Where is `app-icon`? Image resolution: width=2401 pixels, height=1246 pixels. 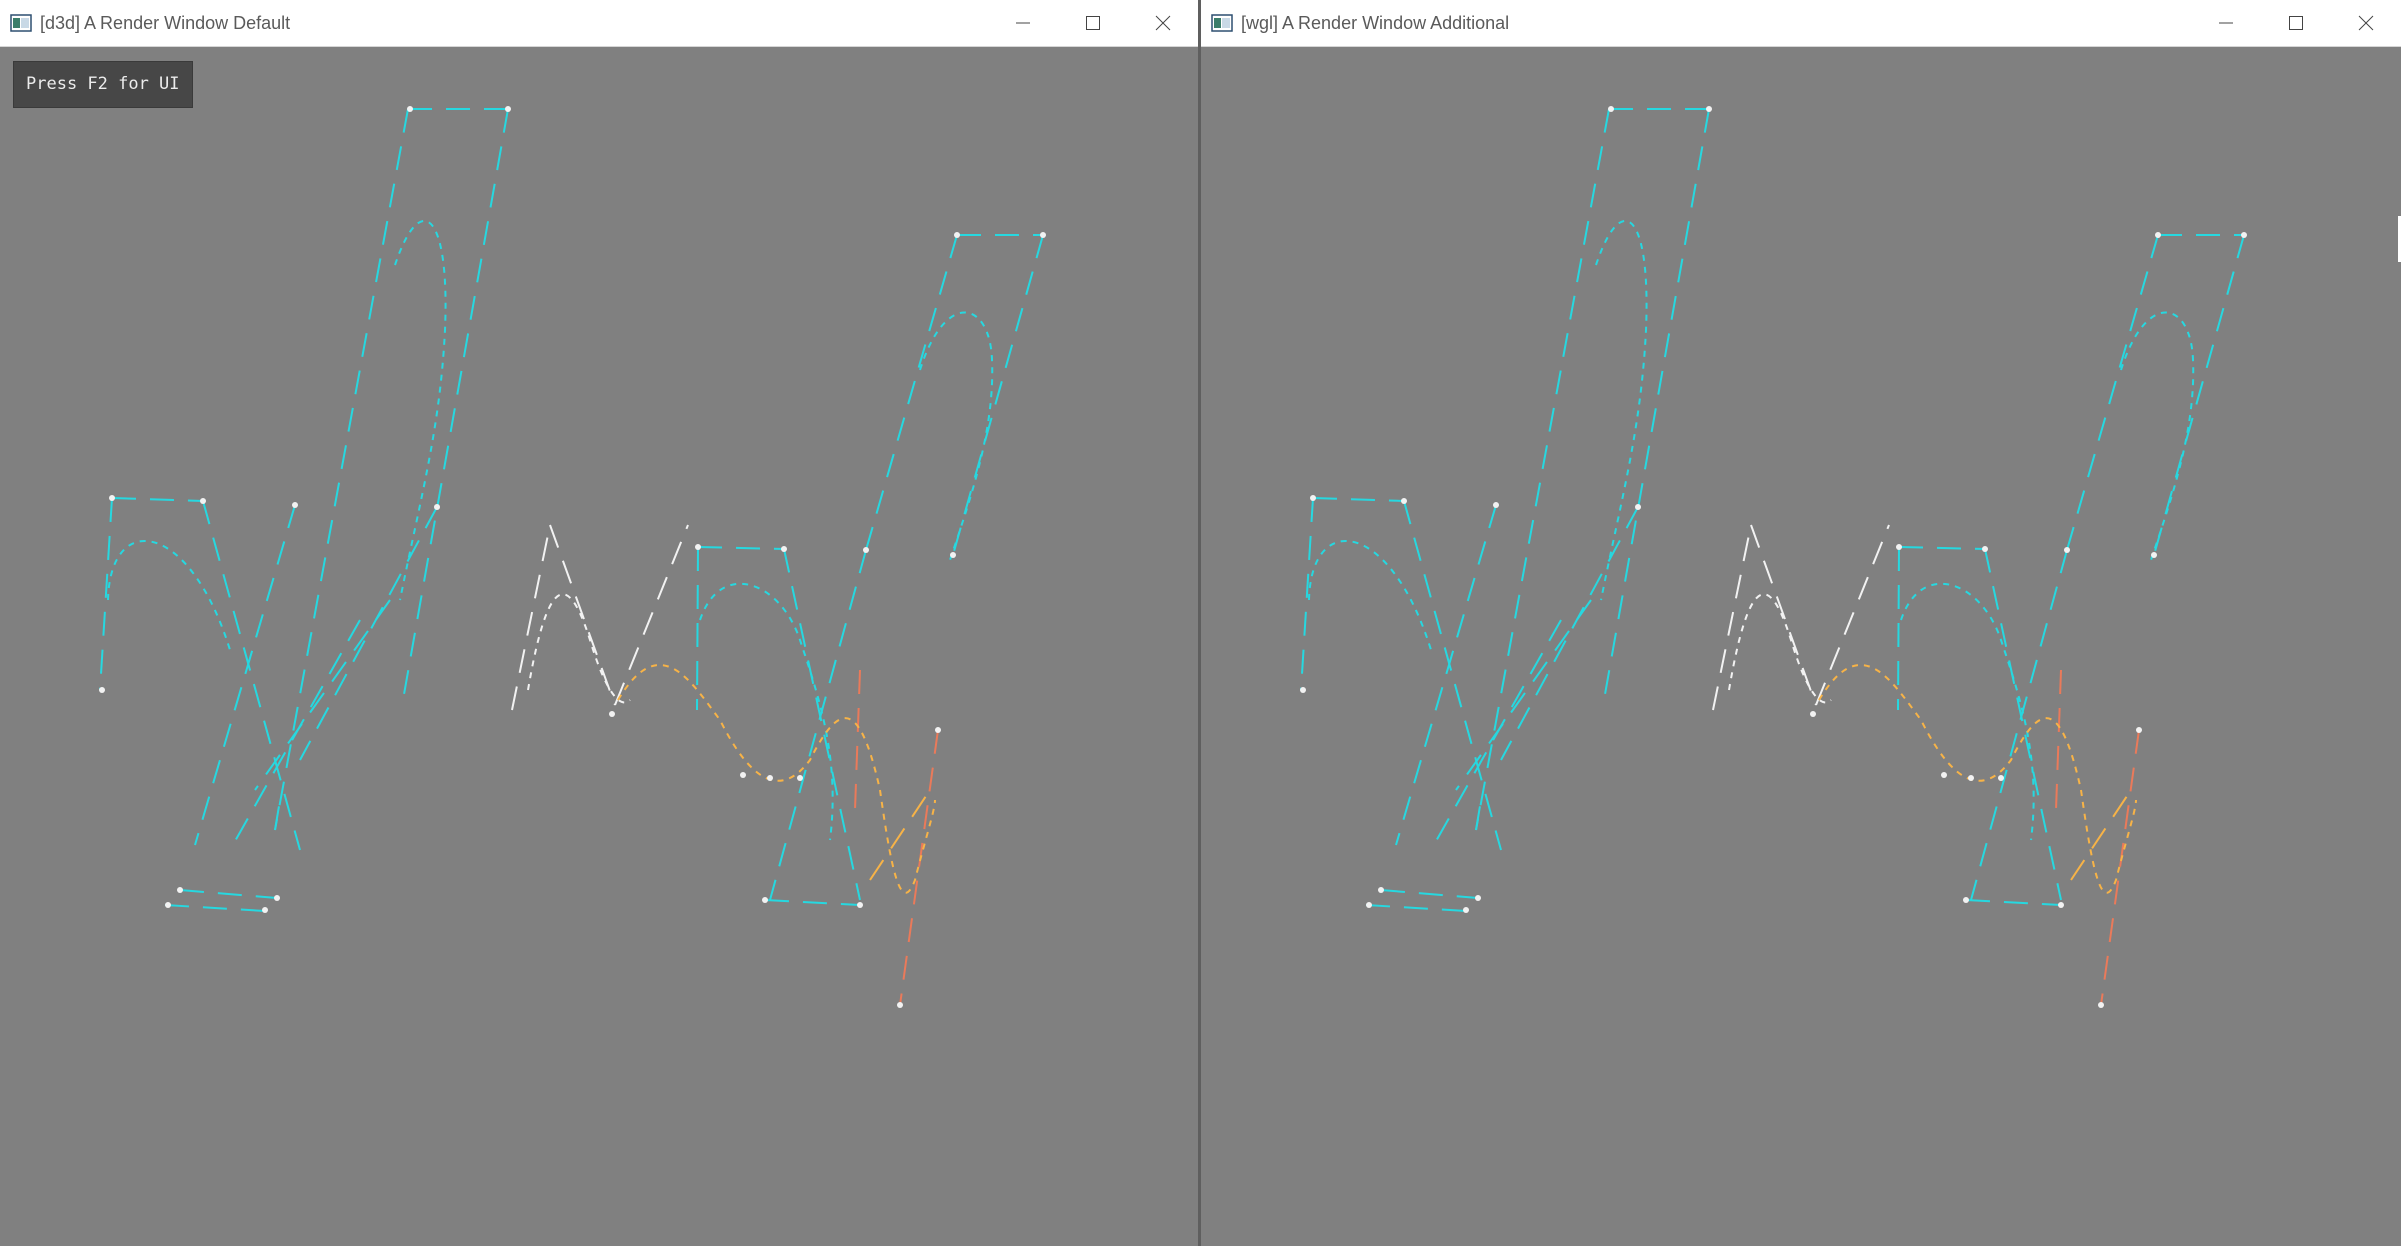 app-icon is located at coordinates (1222, 23).